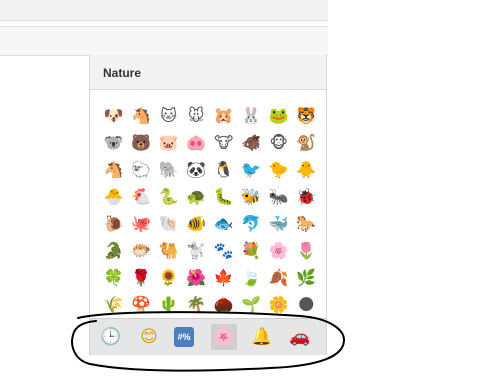 This screenshot has height=385, width=501. I want to click on annotation-loop, so click(208, 341).